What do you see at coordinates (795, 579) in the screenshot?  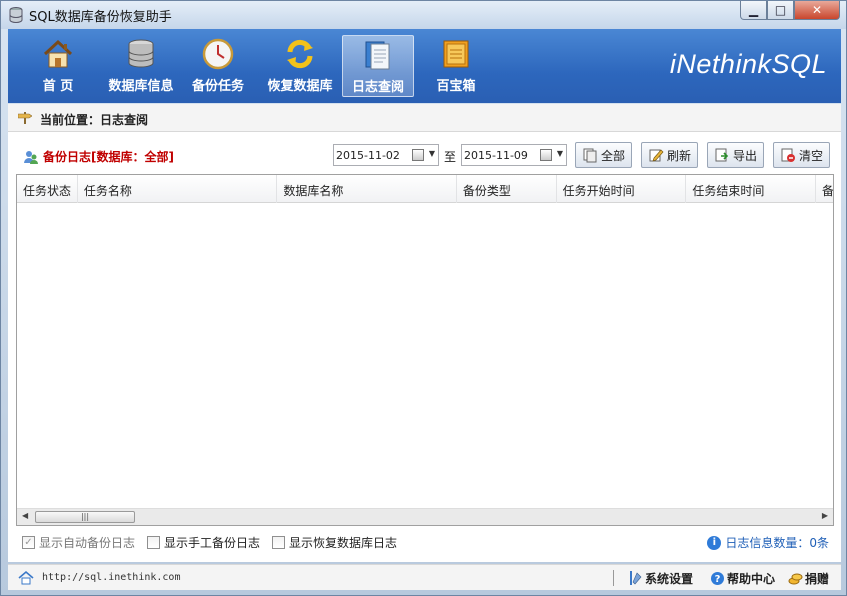 I see `coins-icon` at bounding box center [795, 579].